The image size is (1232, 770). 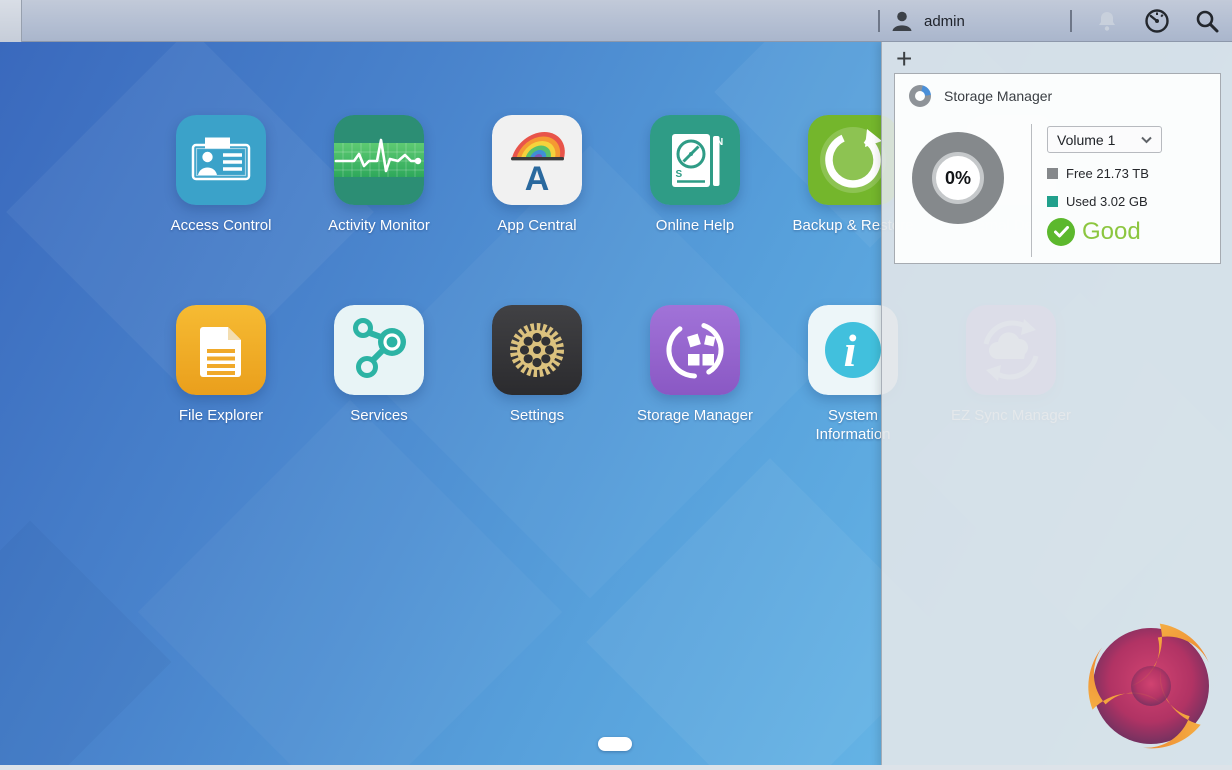 I want to click on app-label: Storage Manager, so click(x=695, y=415).